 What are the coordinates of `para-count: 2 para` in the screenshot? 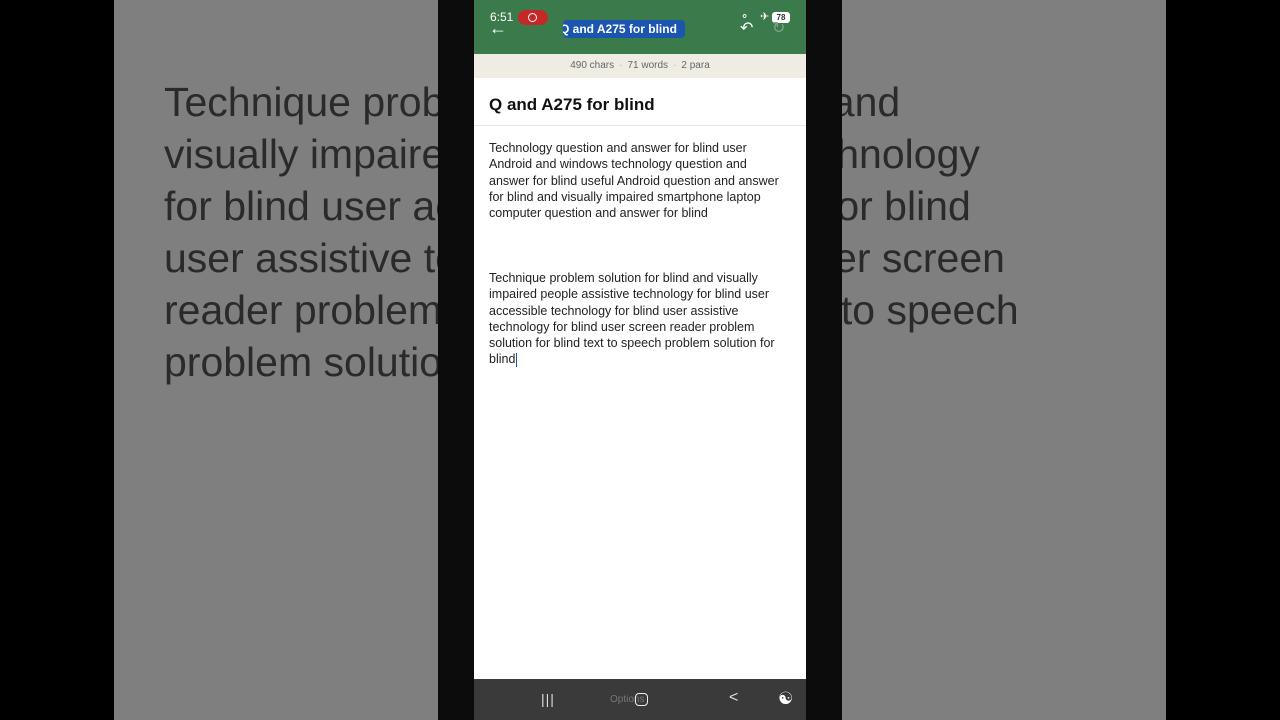 It's located at (695, 65).